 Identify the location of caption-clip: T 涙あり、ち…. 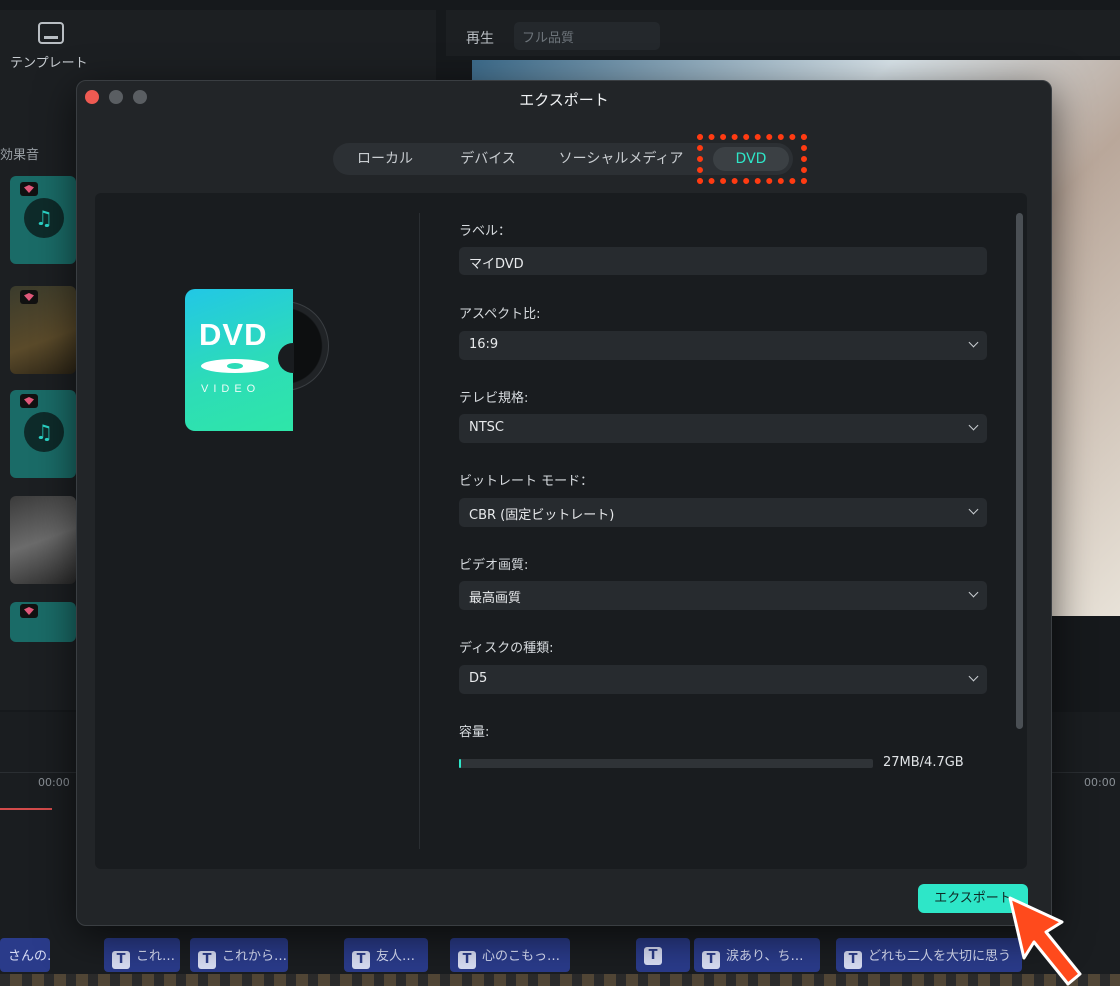
(757, 955).